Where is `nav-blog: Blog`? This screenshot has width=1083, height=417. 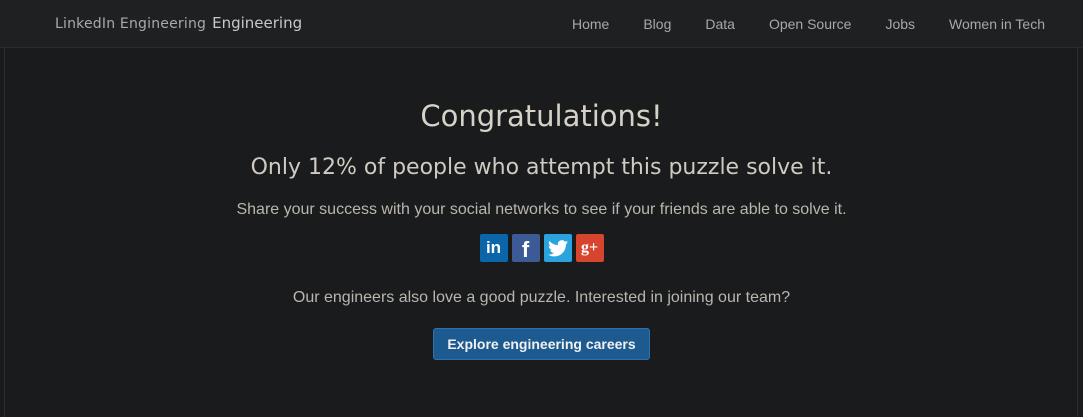
nav-blog: Blog is located at coordinates (657, 24).